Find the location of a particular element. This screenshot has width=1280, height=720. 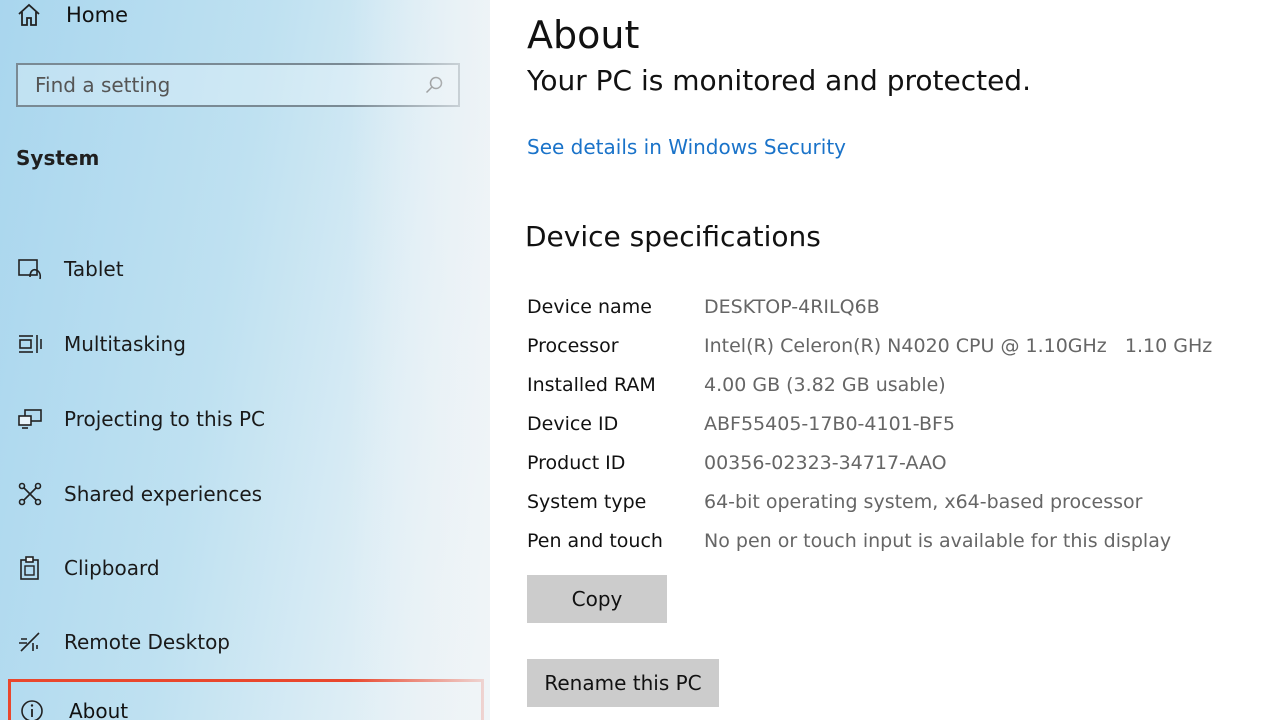

spec-value: ABF55405-17B0-4101-BF5 is located at coordinates (829, 423).